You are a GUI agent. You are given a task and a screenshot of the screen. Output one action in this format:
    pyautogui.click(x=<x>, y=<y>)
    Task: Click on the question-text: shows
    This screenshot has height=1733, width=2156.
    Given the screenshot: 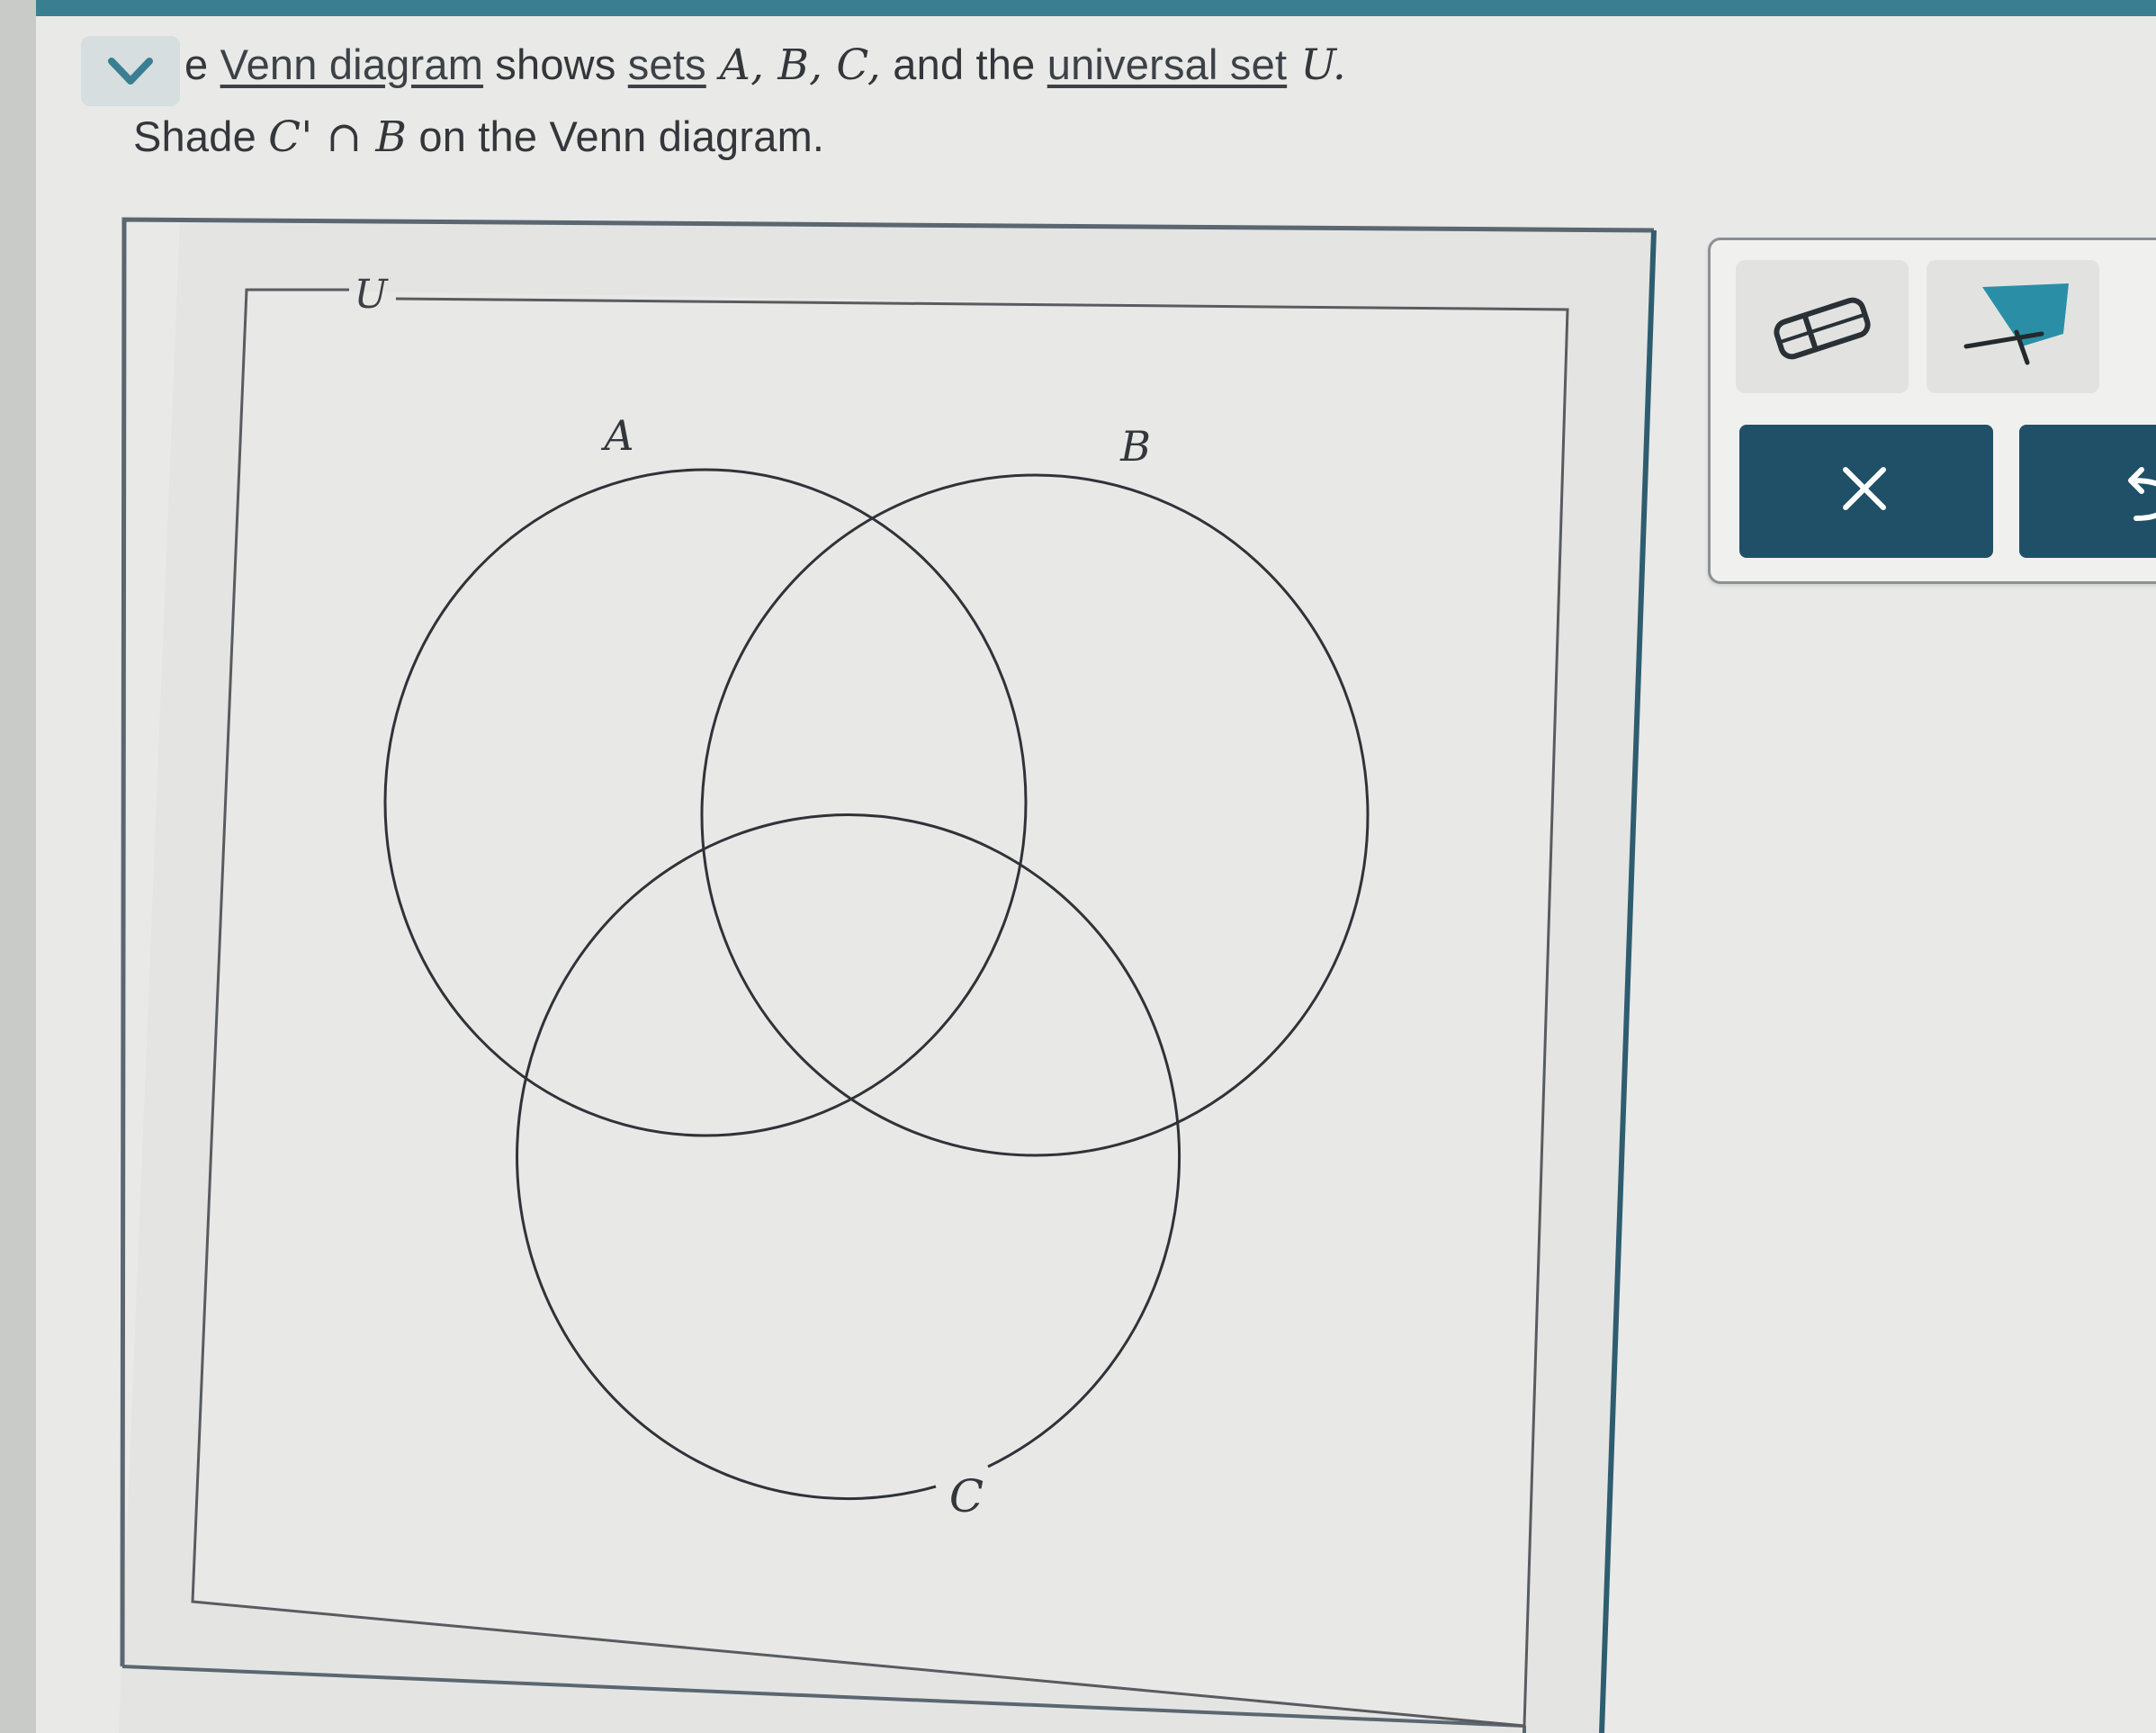 What is the action you would take?
    pyautogui.click(x=555, y=64)
    